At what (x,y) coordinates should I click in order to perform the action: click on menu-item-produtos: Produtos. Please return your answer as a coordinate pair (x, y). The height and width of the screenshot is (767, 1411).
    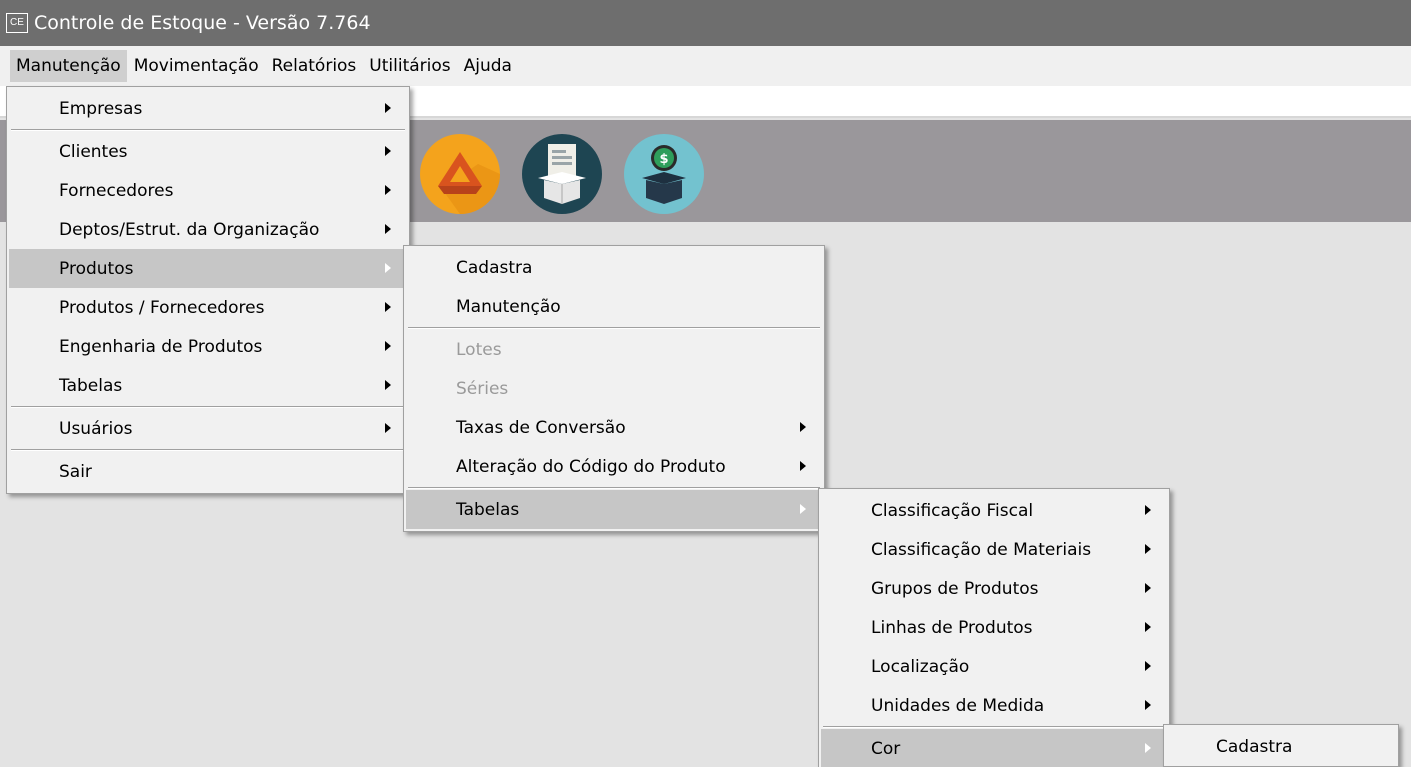
    Looking at the image, I should click on (208, 268).